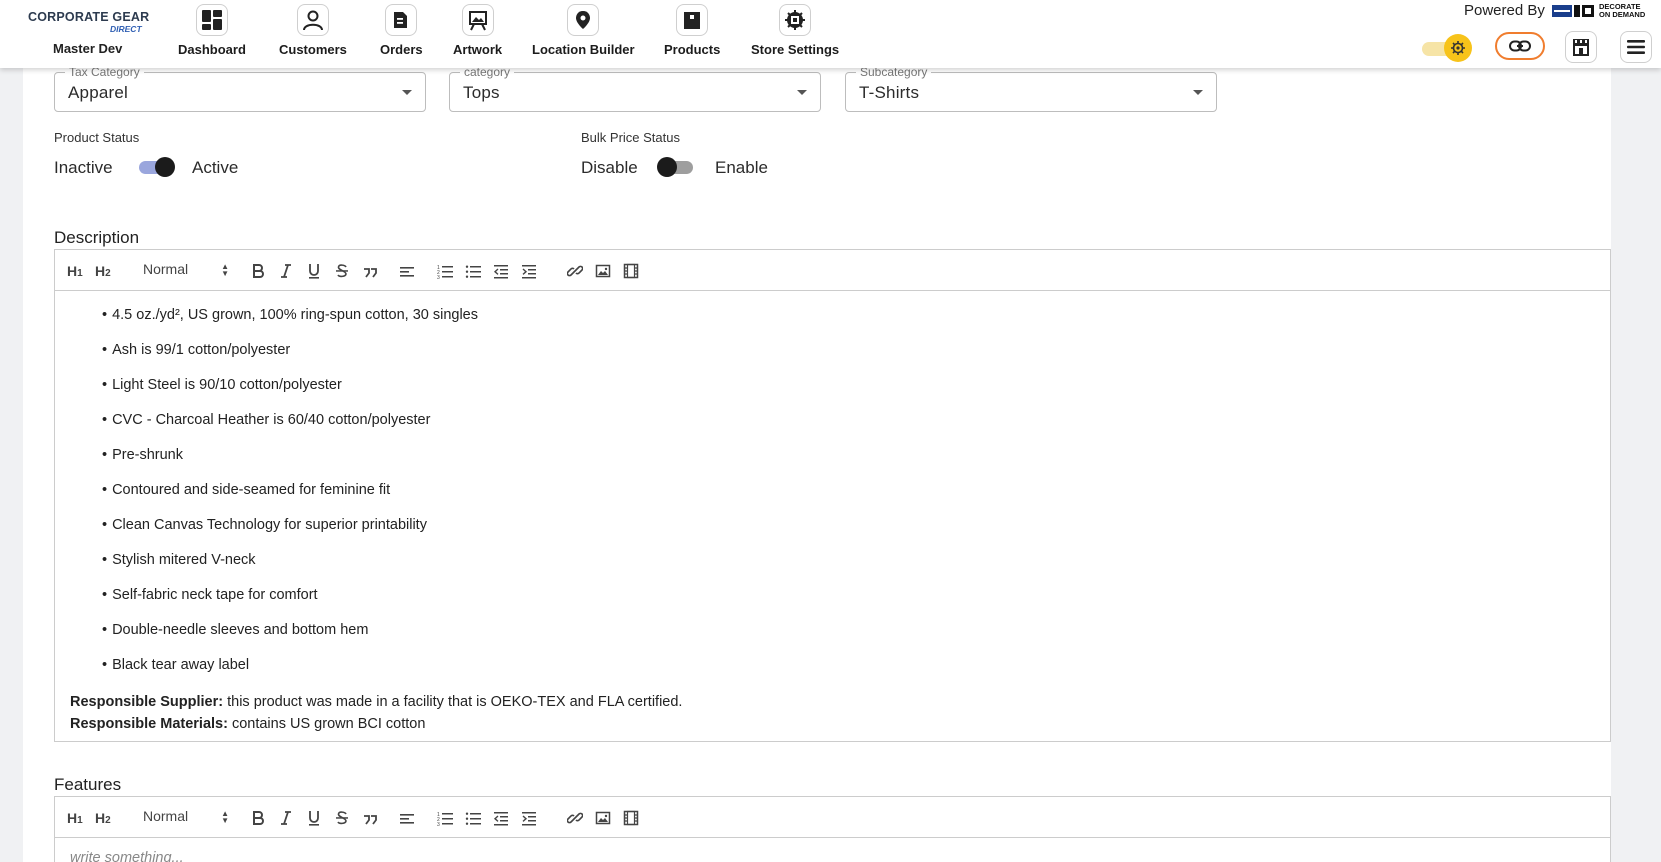 The image size is (1661, 862). Describe the element at coordinates (166, 269) in the screenshot. I see `text-format-value: Normal` at that location.